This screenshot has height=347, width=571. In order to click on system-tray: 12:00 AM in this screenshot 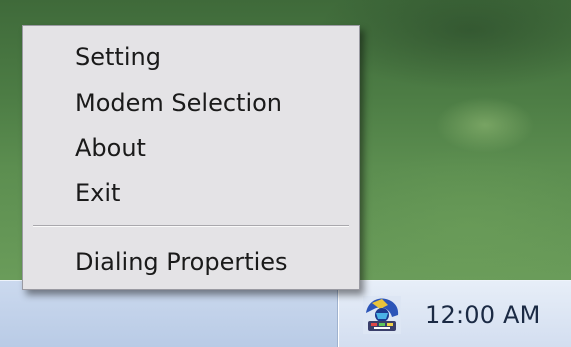, I will do `click(454, 314)`.